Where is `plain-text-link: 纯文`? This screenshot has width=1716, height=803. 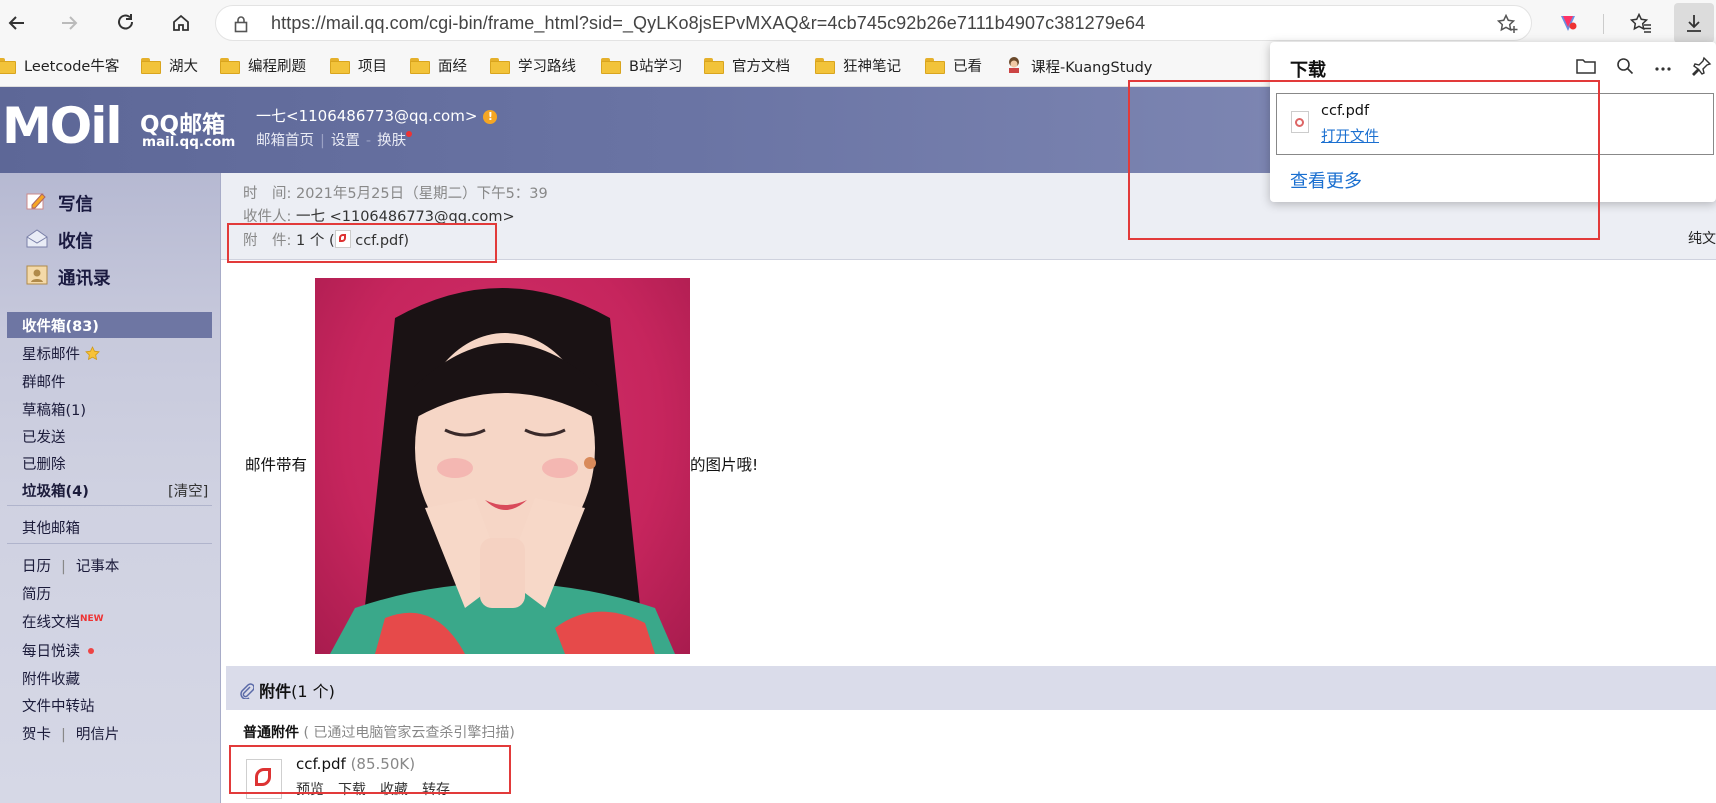 plain-text-link: 纯文 is located at coordinates (1702, 238).